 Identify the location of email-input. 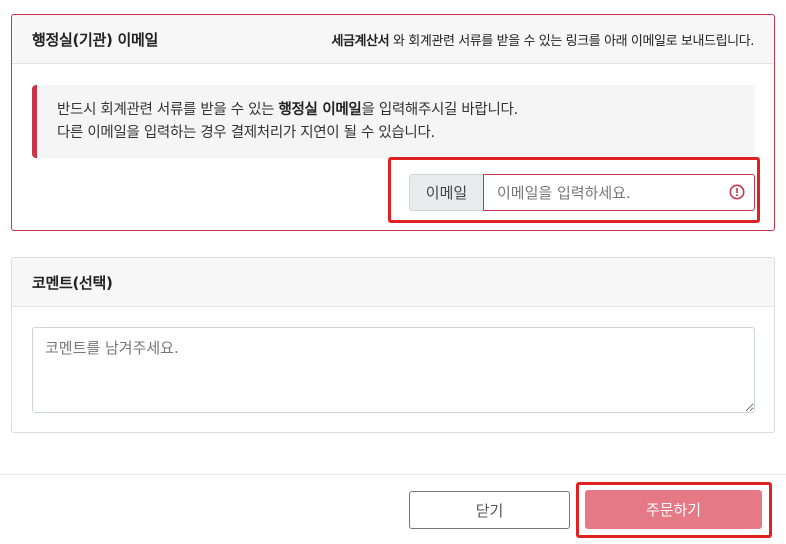
(619, 192).